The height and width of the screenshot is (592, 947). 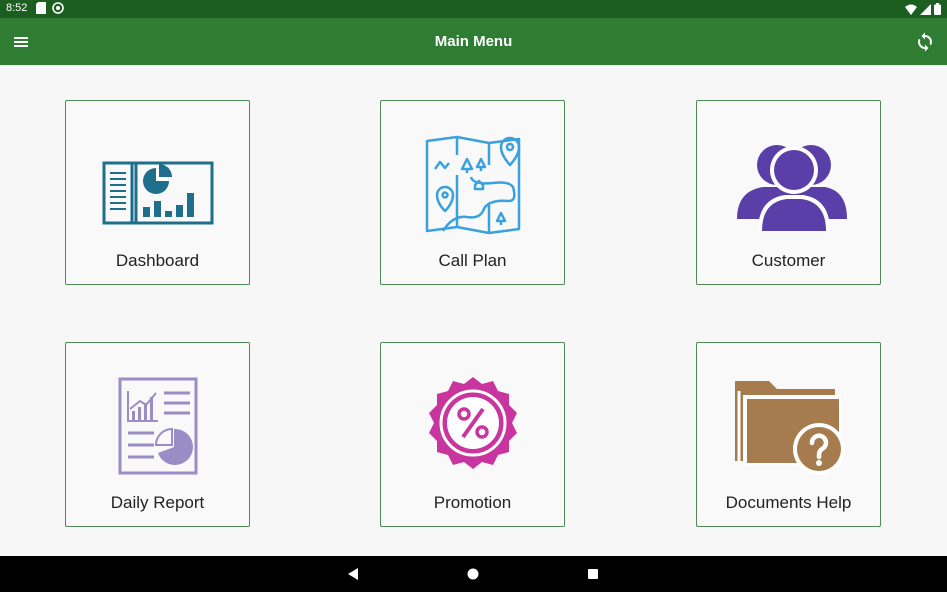 I want to click on home-button, so click(x=473, y=574).